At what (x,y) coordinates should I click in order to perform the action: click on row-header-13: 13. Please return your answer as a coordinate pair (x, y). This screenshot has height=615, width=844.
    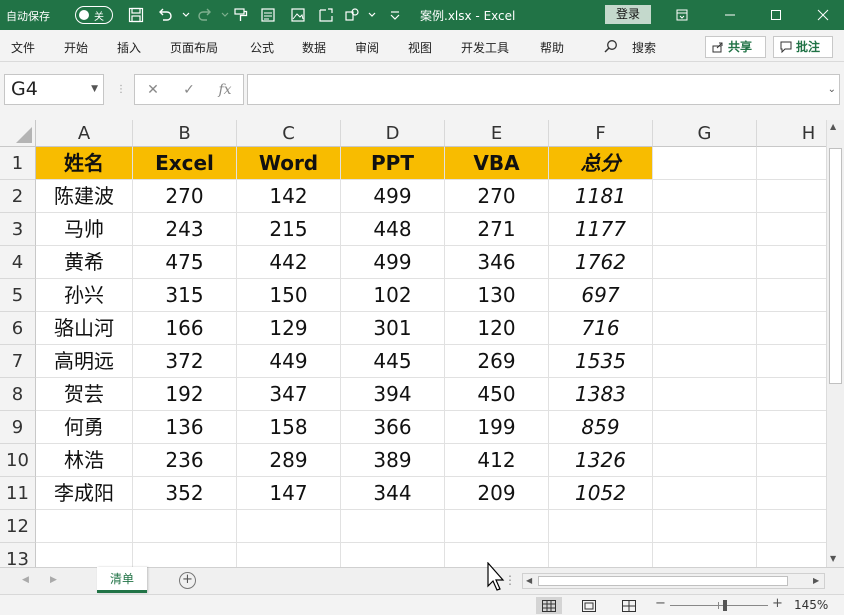
    Looking at the image, I should click on (18, 555).